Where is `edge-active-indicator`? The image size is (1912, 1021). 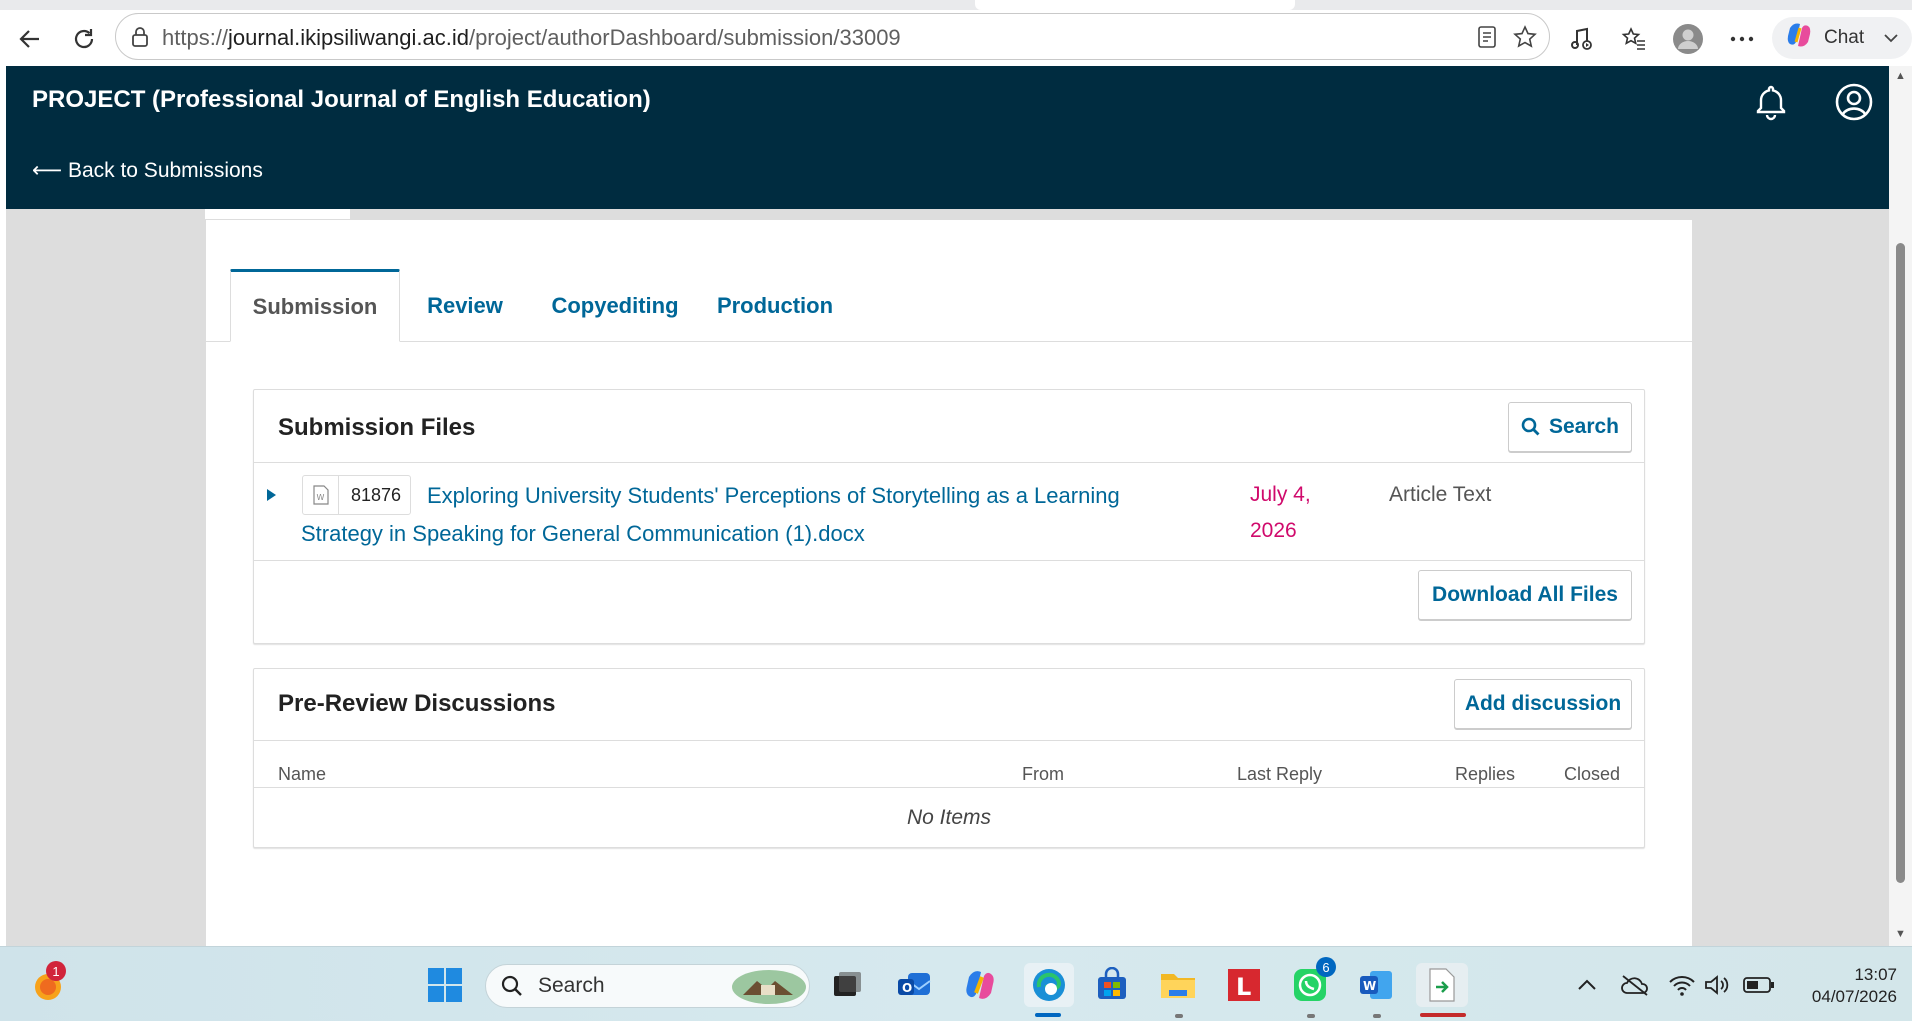
edge-active-indicator is located at coordinates (1048, 1015).